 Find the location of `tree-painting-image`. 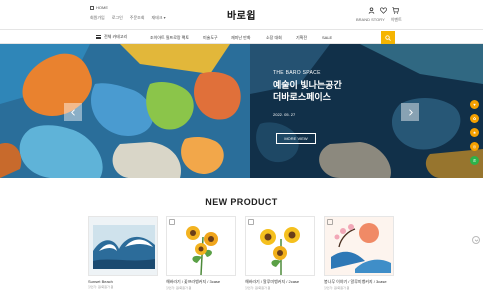

tree-painting-image is located at coordinates (359, 246).